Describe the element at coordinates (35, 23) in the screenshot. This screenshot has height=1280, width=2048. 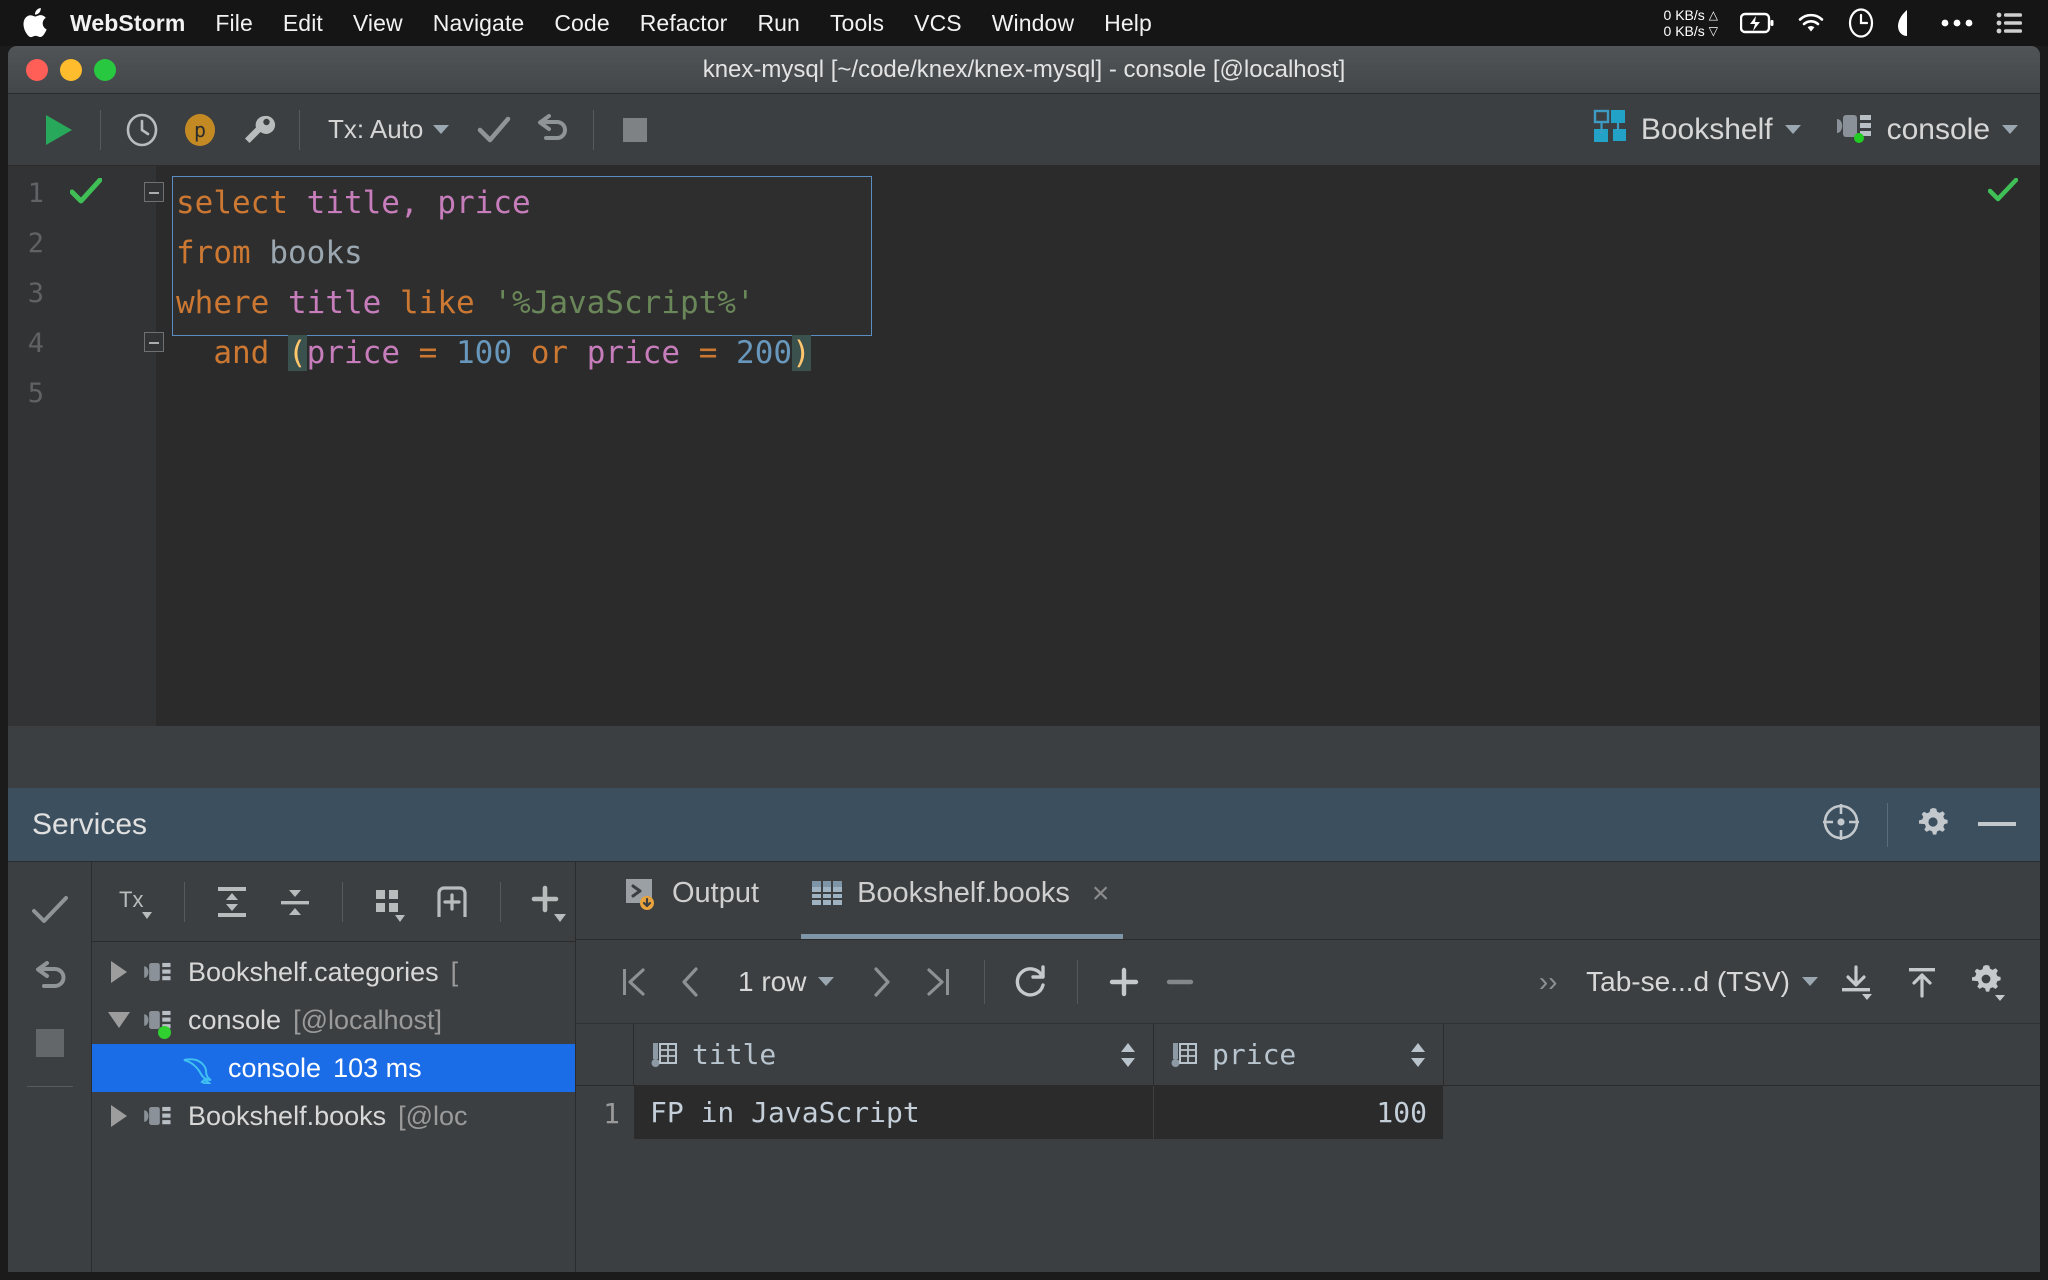
I see `apple-logo-icon` at that location.